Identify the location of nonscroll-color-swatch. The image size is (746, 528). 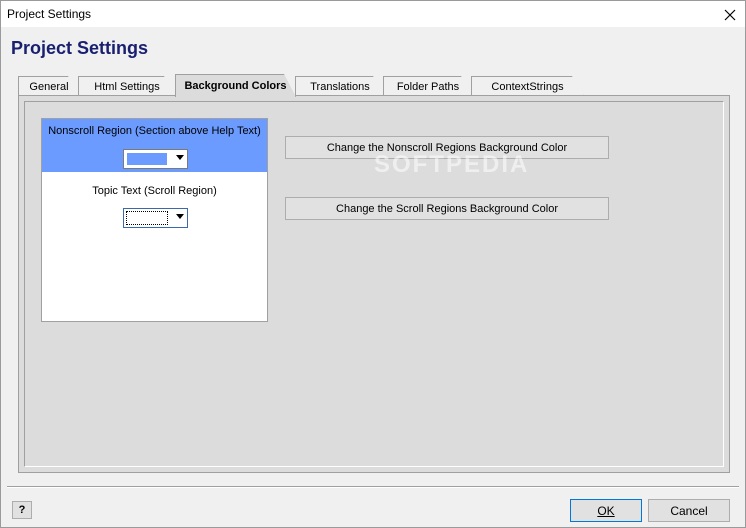
(147, 159).